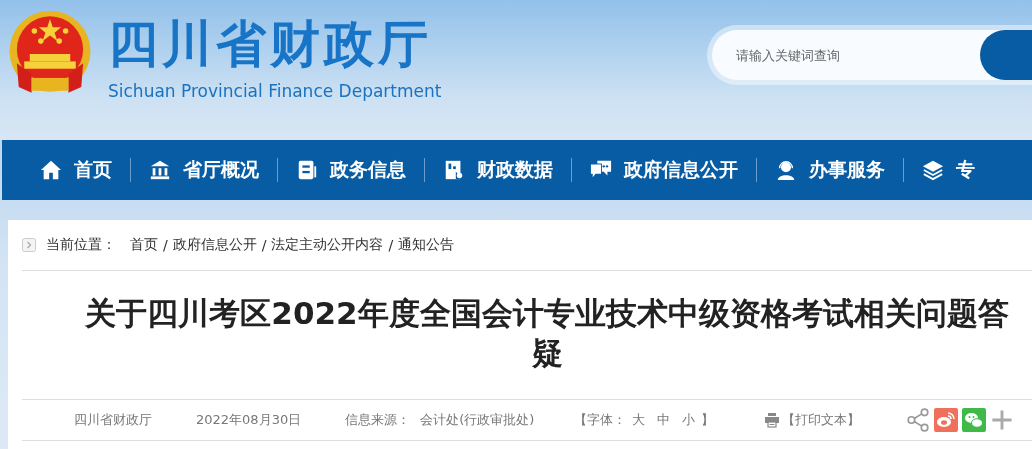 The image size is (1032, 449). I want to click on document-icon, so click(307, 170).